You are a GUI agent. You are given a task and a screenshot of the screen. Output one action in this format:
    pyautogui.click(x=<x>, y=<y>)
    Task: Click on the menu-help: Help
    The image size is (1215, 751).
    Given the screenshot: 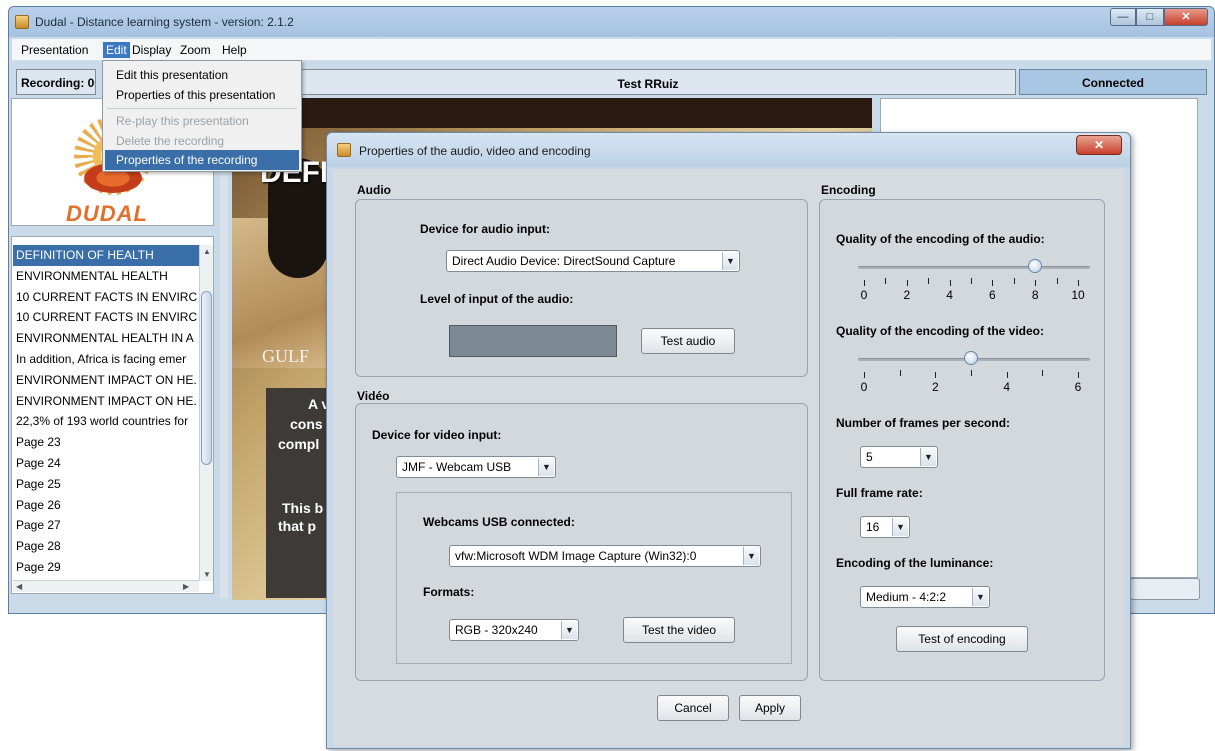 What is the action you would take?
    pyautogui.click(x=234, y=50)
    